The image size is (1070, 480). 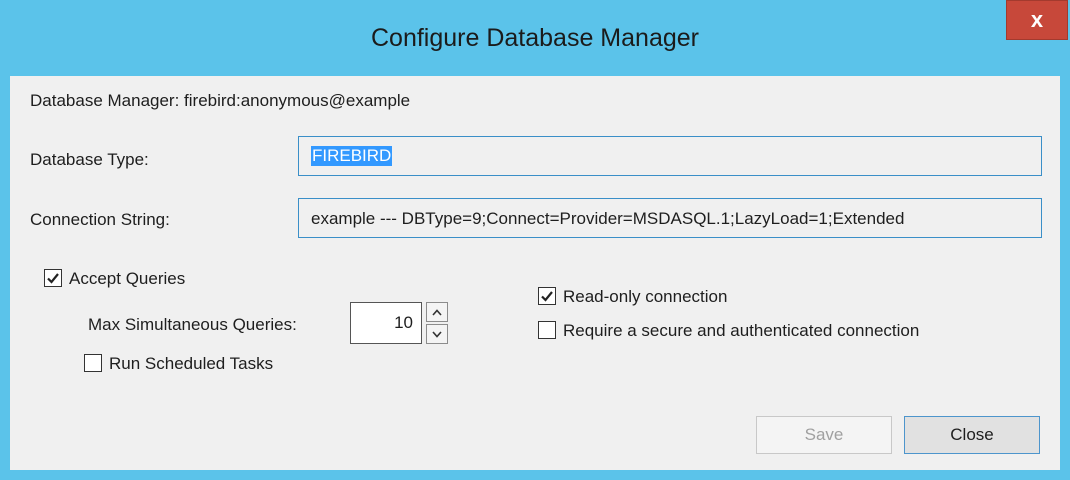 What do you see at coordinates (127, 279) in the screenshot?
I see `accept-queries-label: Accept Queries` at bounding box center [127, 279].